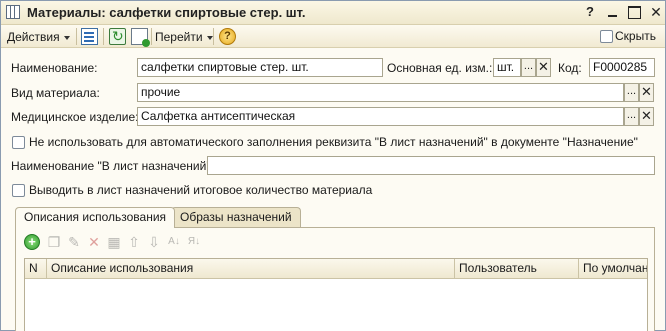 The width and height of the screenshot is (666, 331). I want to click on unit-input: шт., so click(507, 67).